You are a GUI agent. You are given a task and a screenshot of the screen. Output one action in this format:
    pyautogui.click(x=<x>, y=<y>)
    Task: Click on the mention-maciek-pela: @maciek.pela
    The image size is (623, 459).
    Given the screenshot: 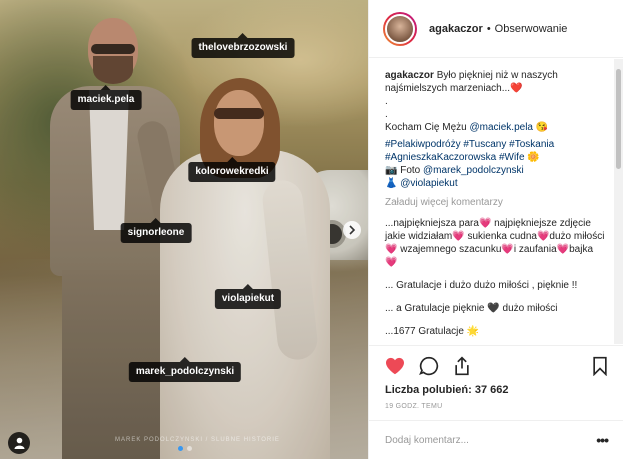 What is the action you would take?
    pyautogui.click(x=501, y=127)
    